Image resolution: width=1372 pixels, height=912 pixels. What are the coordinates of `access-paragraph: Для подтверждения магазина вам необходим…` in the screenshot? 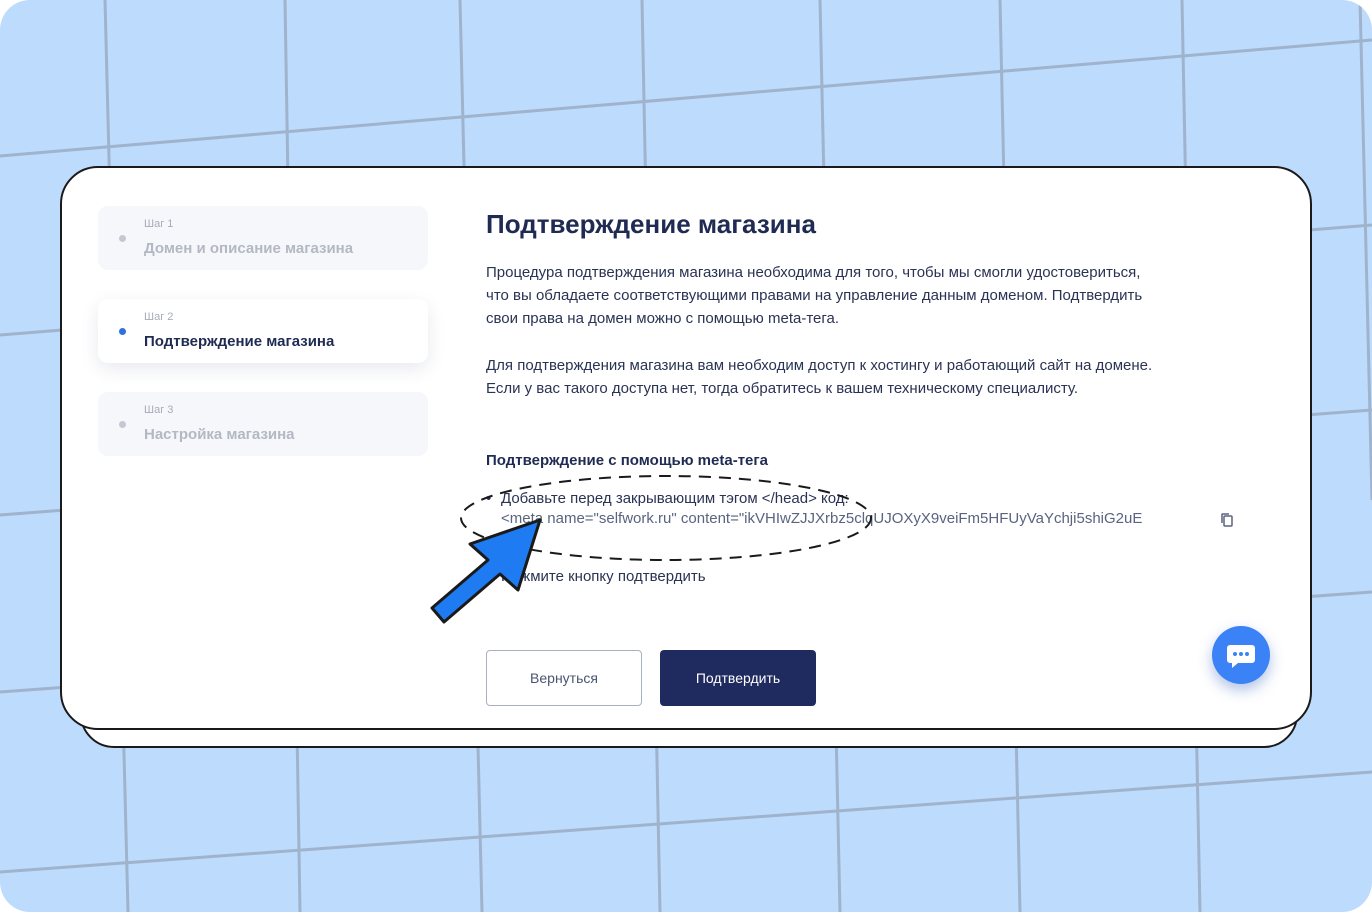 It's located at (819, 377).